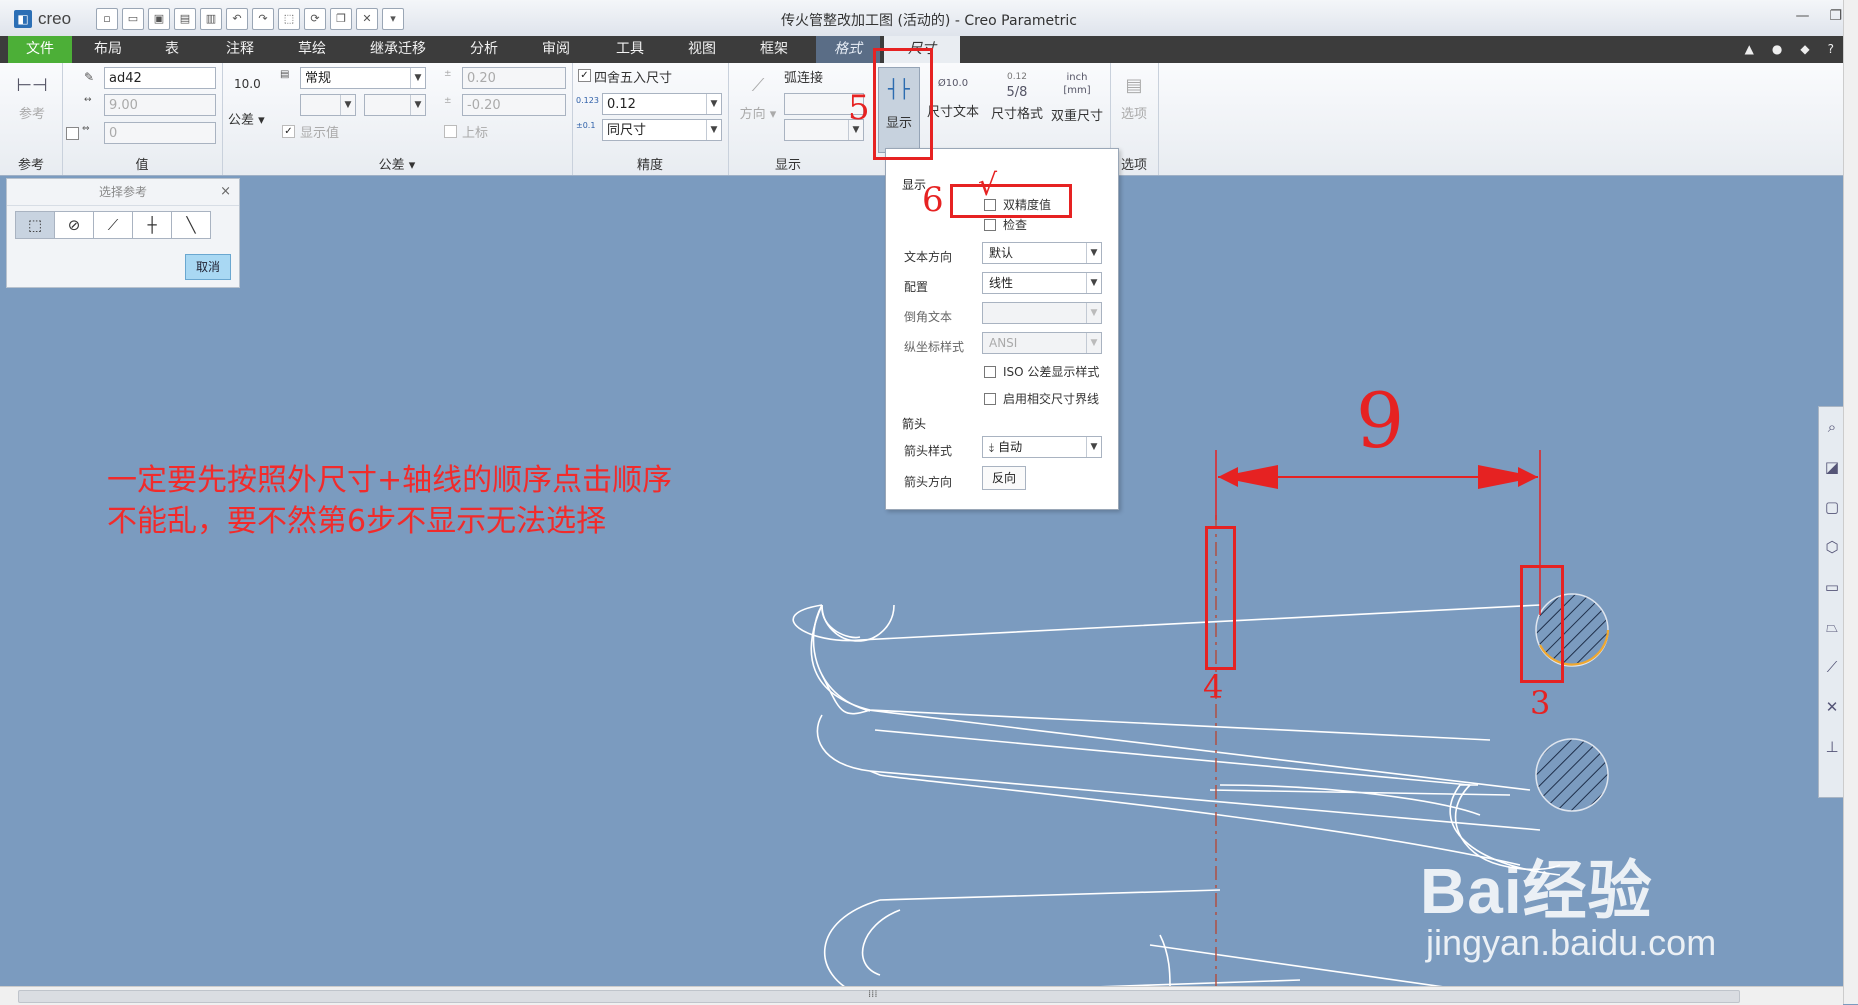 The height and width of the screenshot is (1005, 1858). What do you see at coordinates (514, 78) in the screenshot?
I see `upper-tolerance-field: 0.20` at bounding box center [514, 78].